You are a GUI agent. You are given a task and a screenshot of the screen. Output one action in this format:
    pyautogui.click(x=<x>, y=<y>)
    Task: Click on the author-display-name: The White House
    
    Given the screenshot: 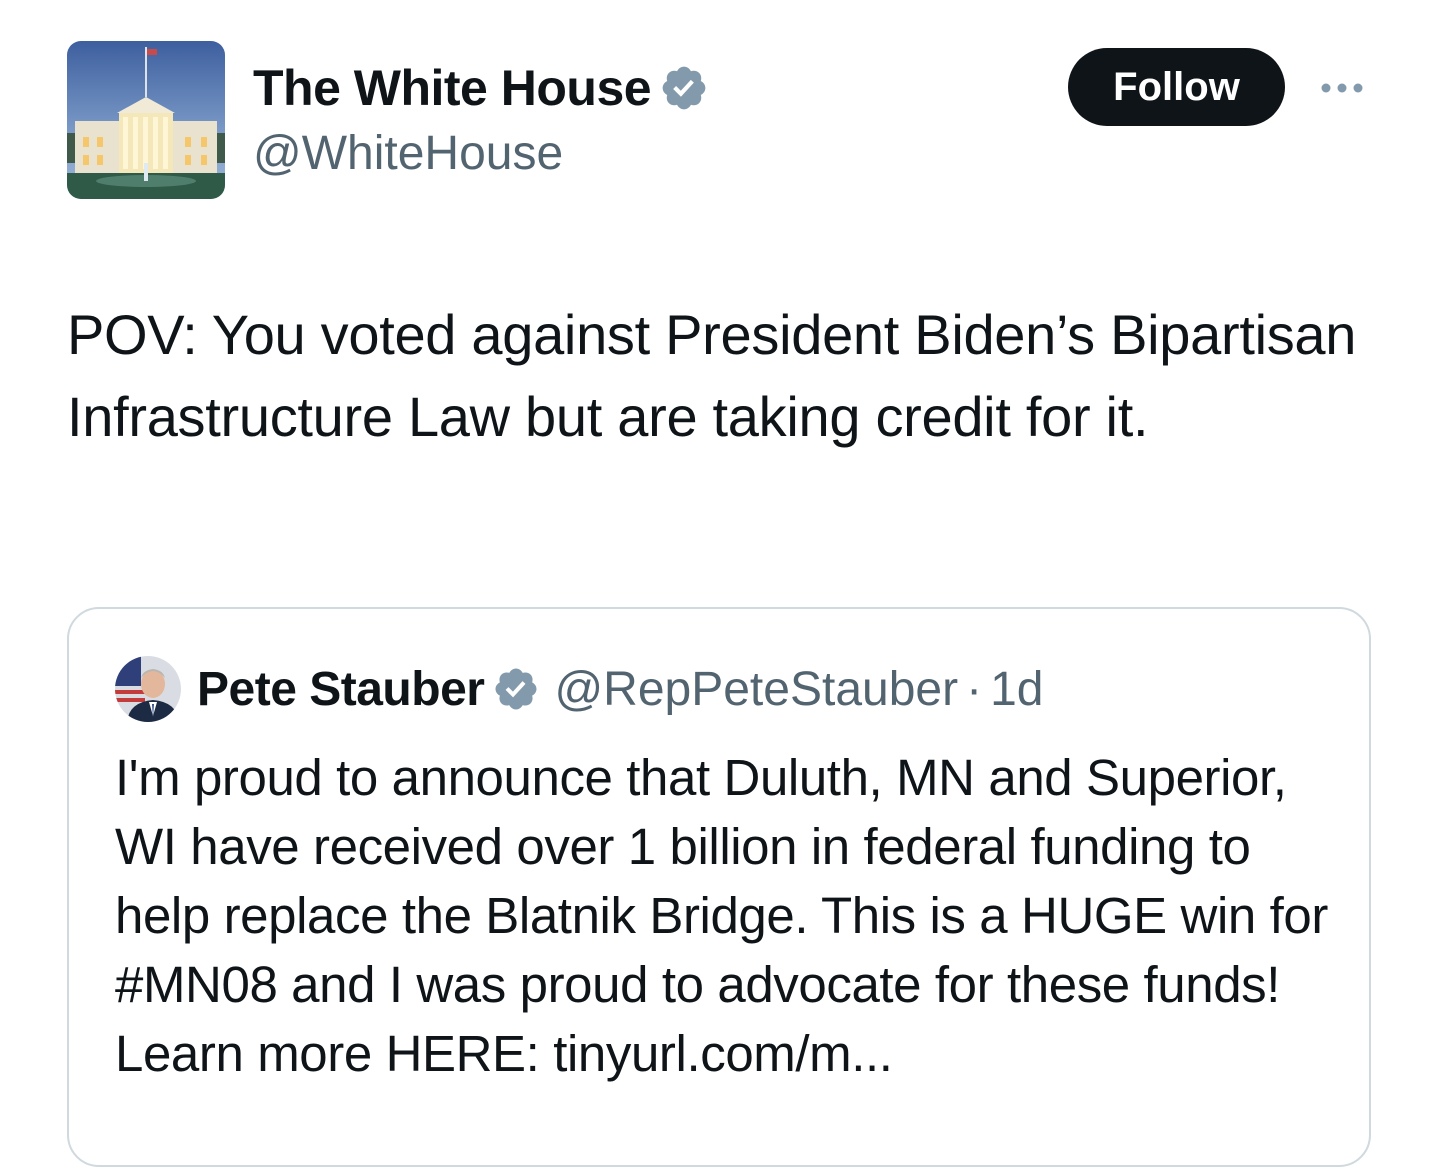 What is the action you would take?
    pyautogui.click(x=452, y=88)
    